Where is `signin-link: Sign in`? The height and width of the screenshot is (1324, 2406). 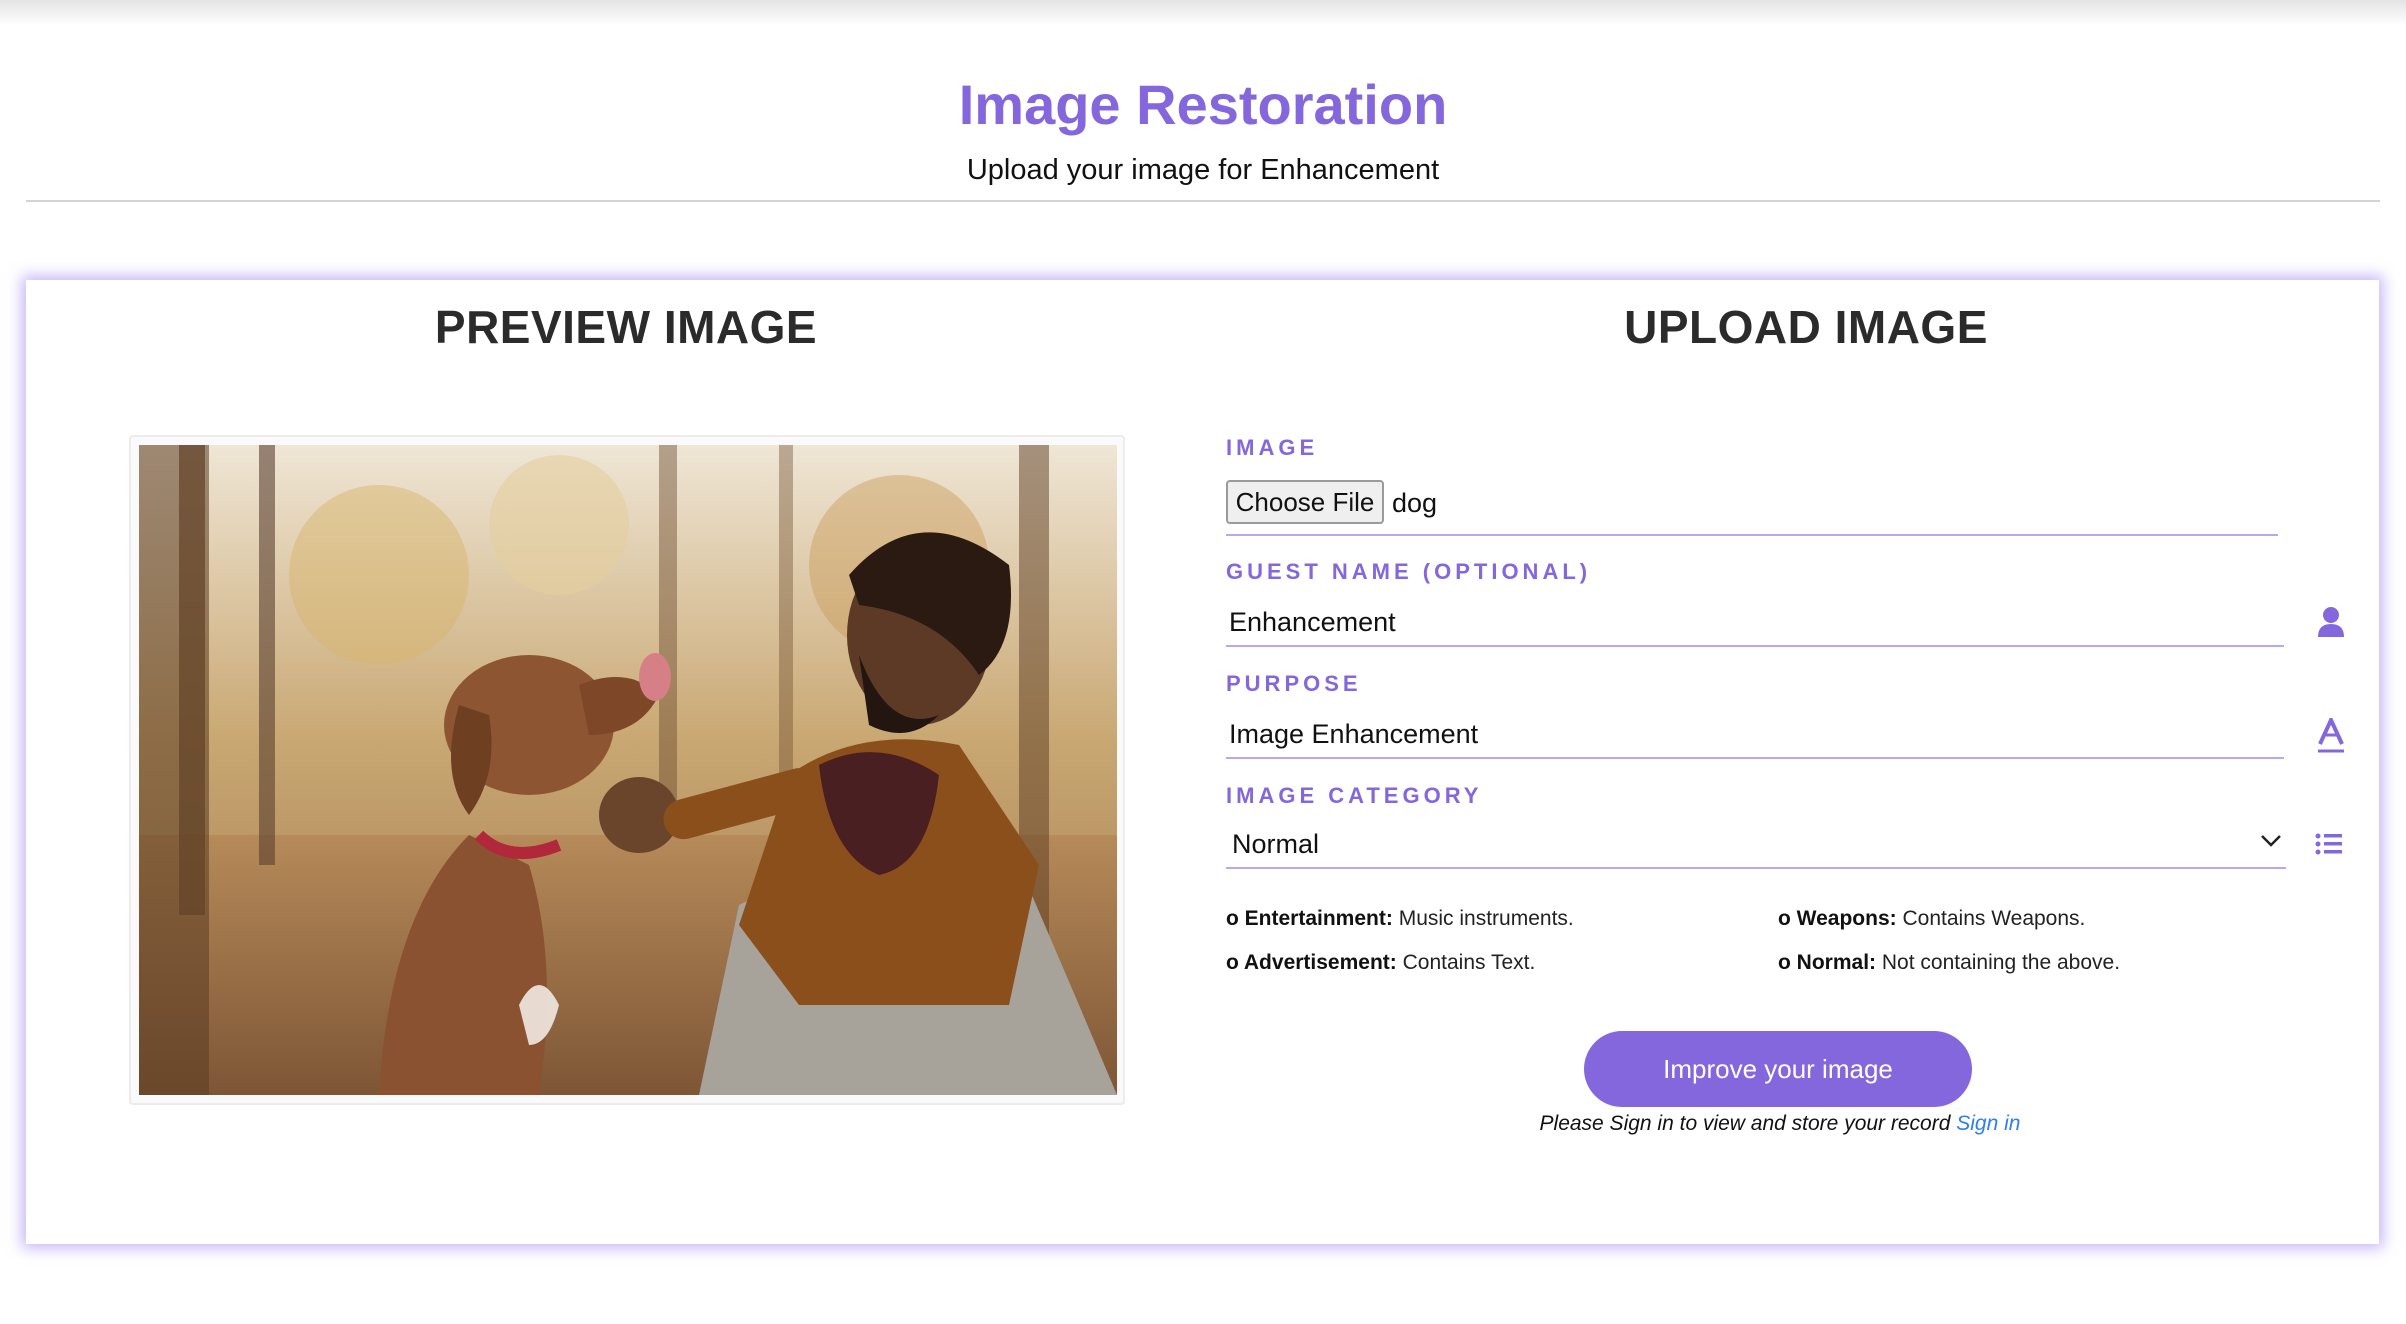 signin-link: Sign in is located at coordinates (1988, 1123).